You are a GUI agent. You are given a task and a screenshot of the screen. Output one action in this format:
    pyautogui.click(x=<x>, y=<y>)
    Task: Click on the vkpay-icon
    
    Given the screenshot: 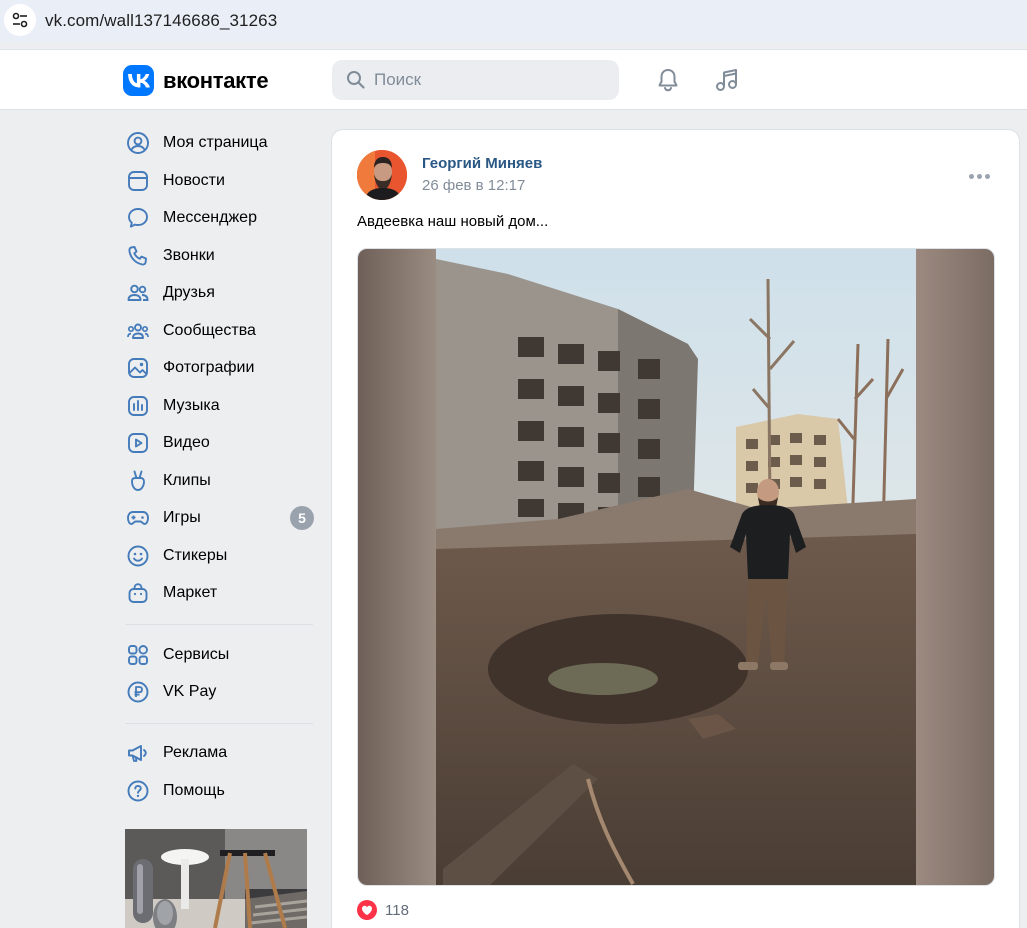 What is the action you would take?
    pyautogui.click(x=138, y=692)
    